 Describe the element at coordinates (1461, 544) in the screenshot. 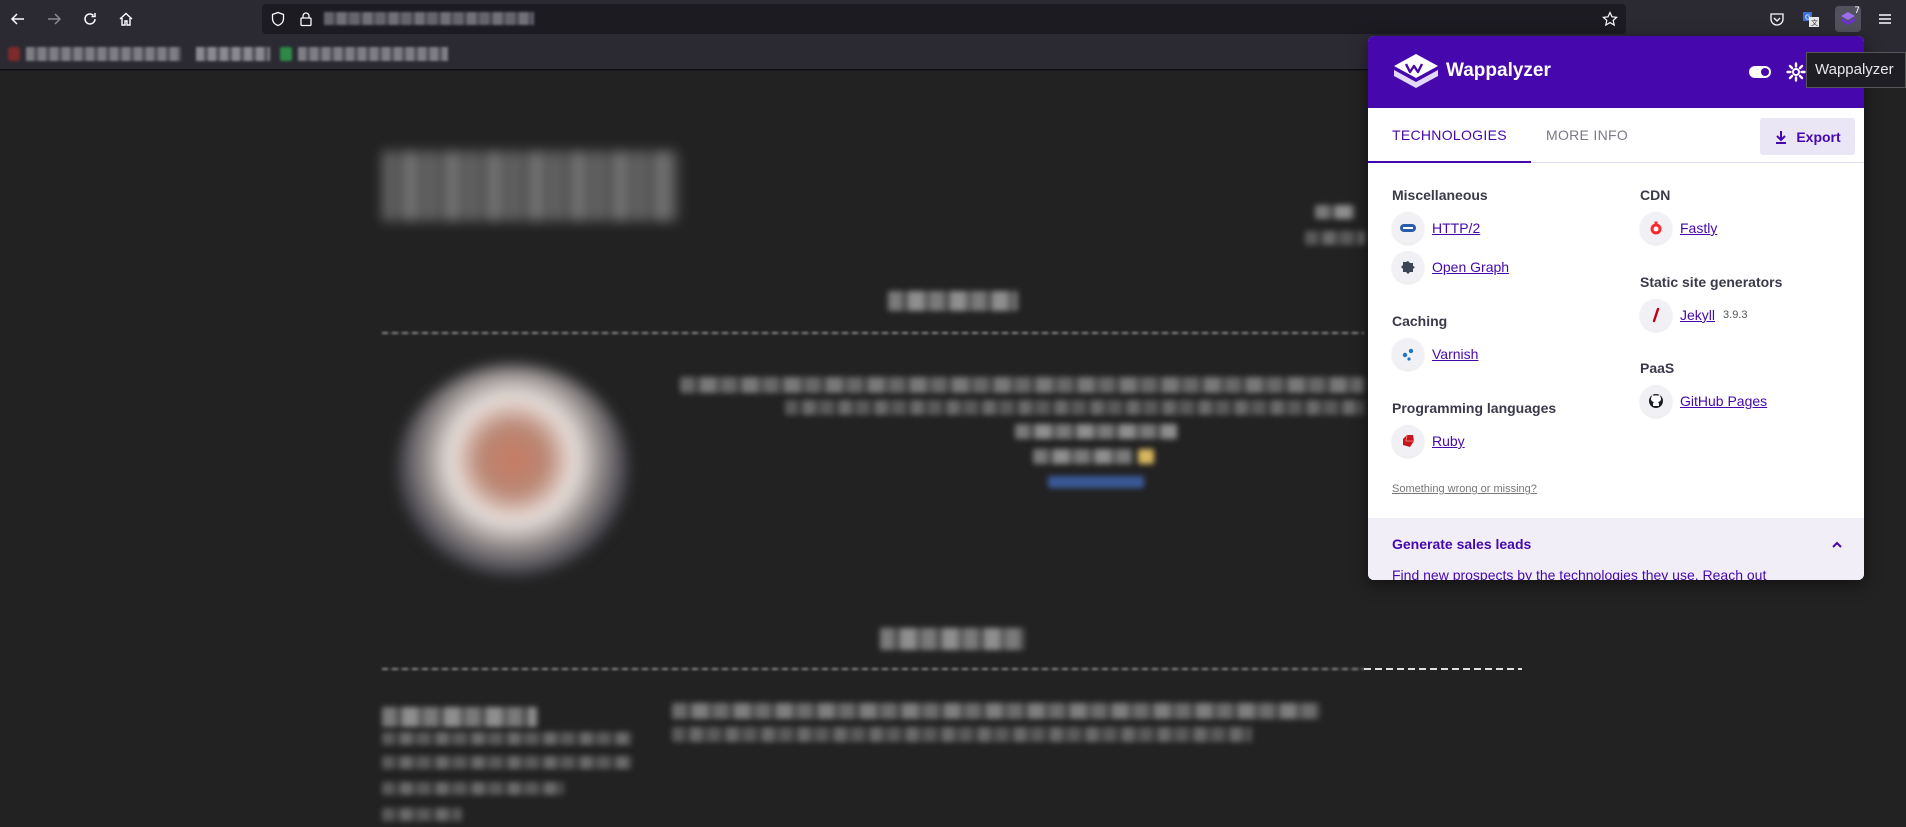

I see `leads-title: Generate sales leads` at that location.